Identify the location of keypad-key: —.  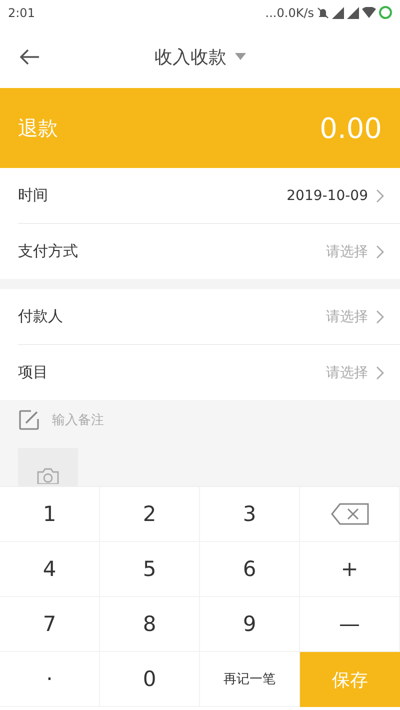
(350, 624).